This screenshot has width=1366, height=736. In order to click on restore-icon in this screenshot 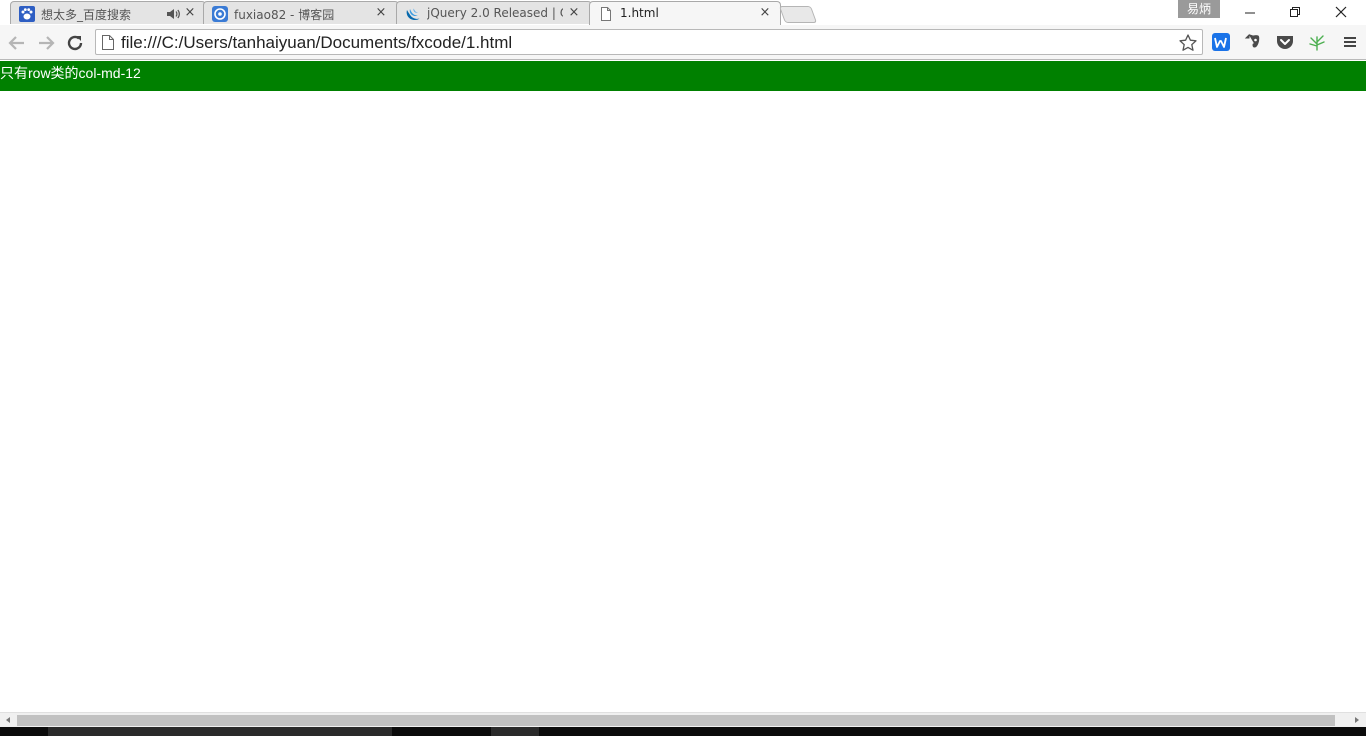, I will do `click(1295, 12)`.